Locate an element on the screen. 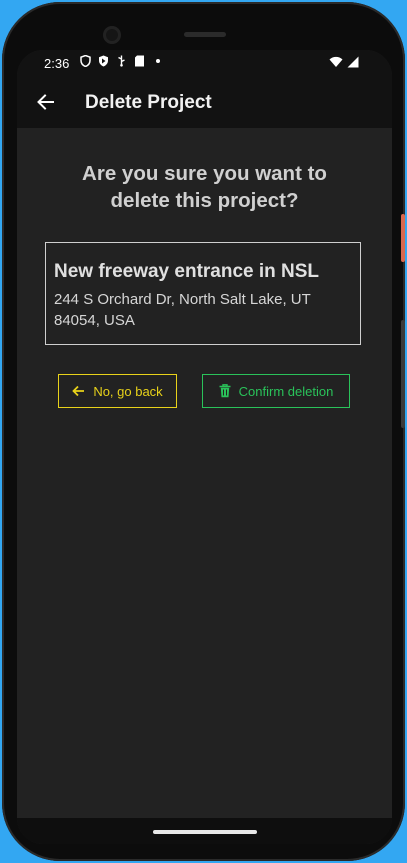  confirm-deletion-button: Confirm deletion is located at coordinates (276, 391).